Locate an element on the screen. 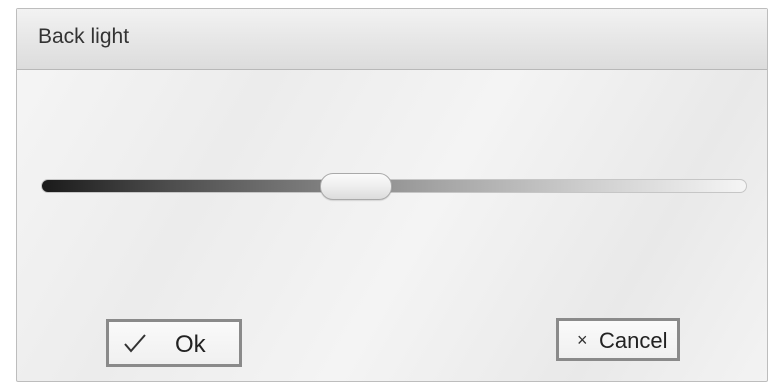 The height and width of the screenshot is (389, 779). ok-button-label: Ok is located at coordinates (190, 344).